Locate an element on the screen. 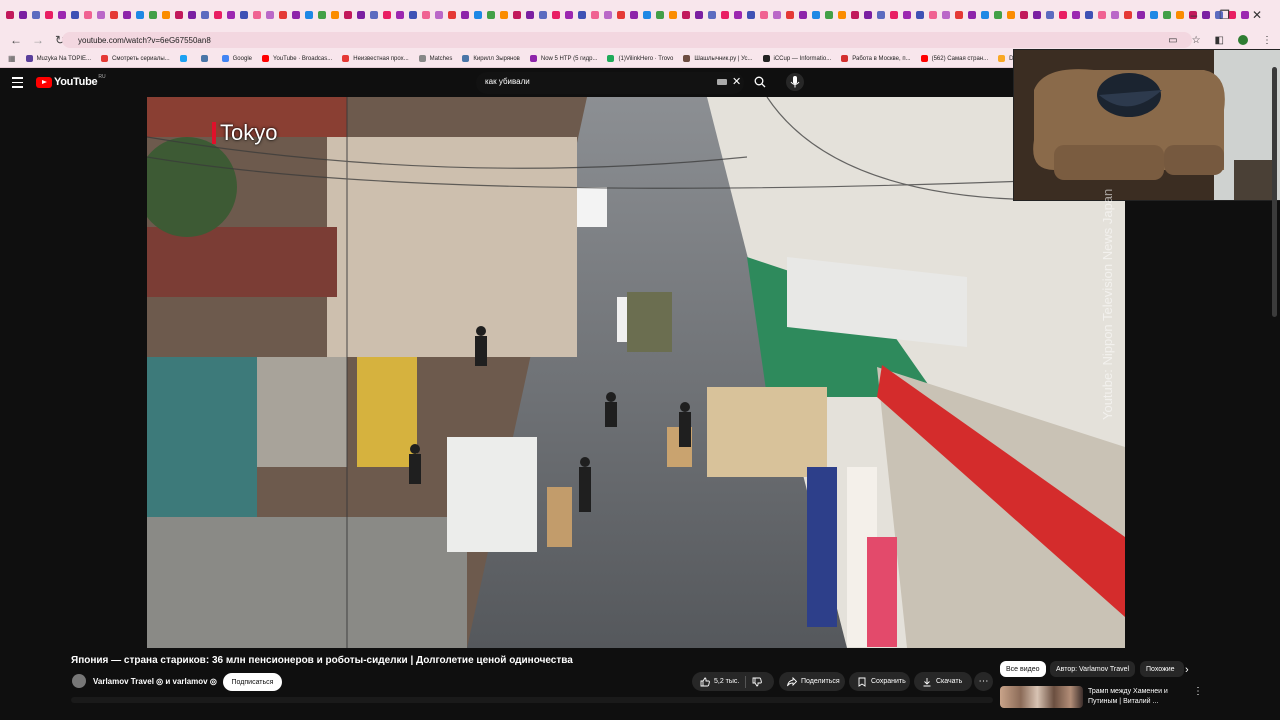 This screenshot has width=1280, height=720. share-button: Поделиться is located at coordinates (812, 681).